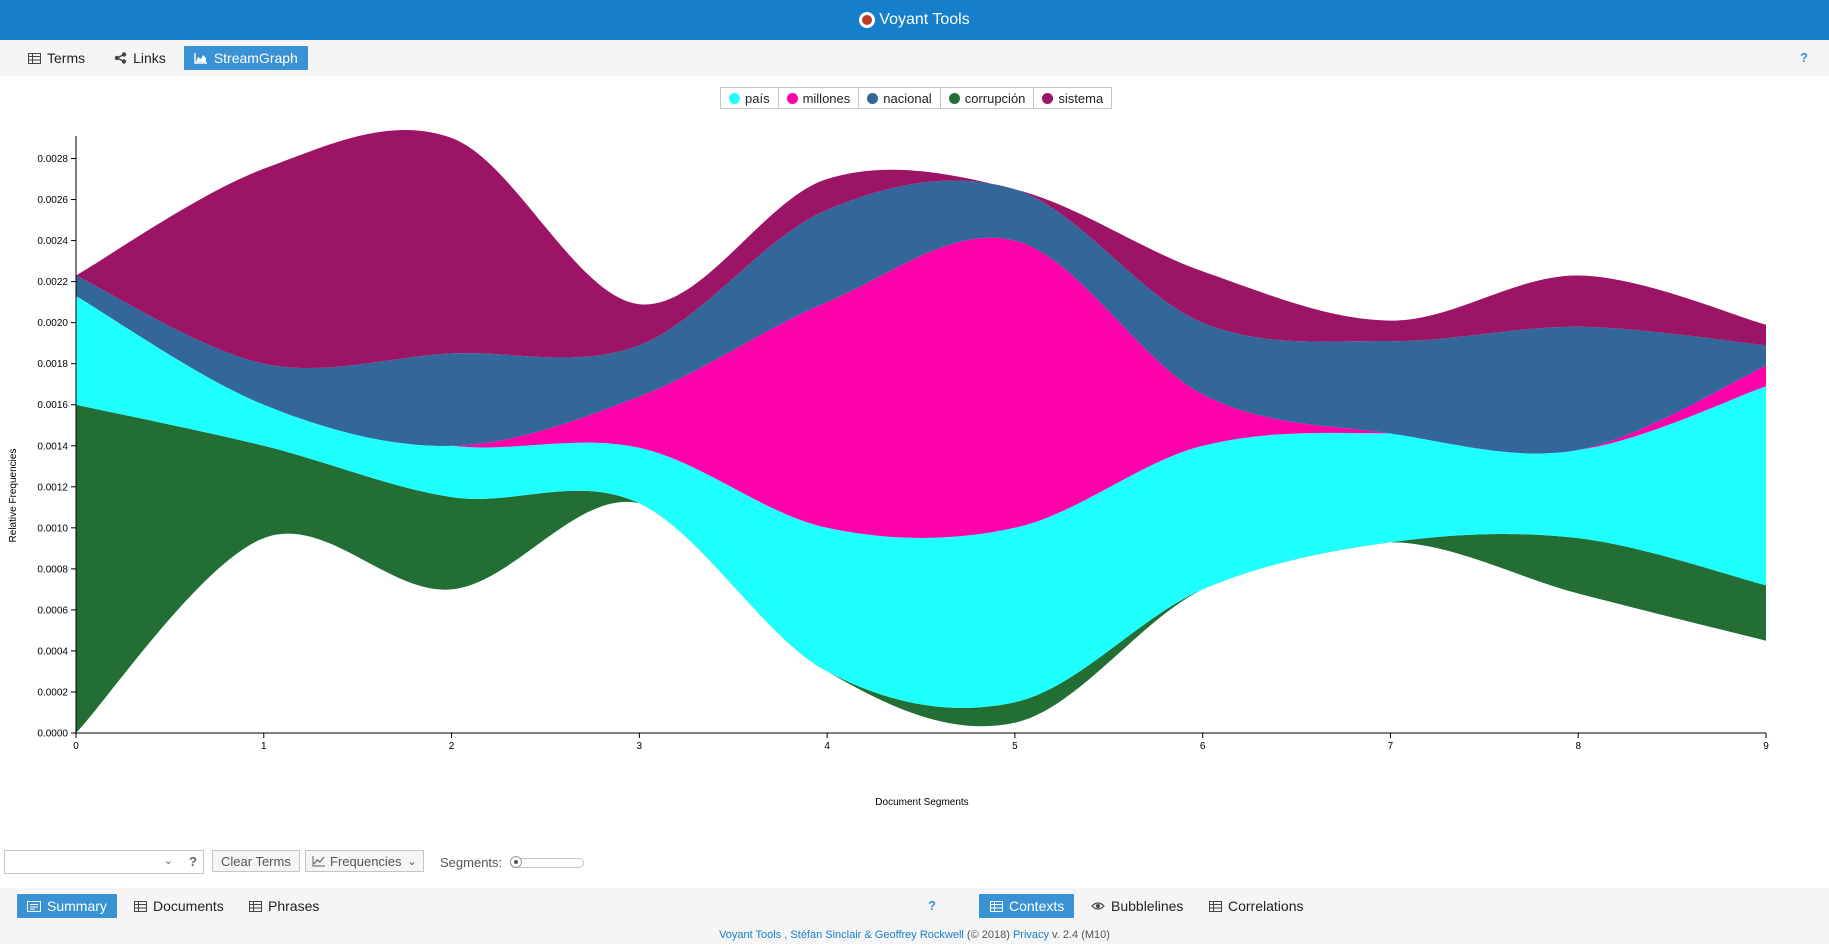 Image resolution: width=1829 pixels, height=946 pixels. I want to click on x-tick-label: 5, so click(1015, 746).